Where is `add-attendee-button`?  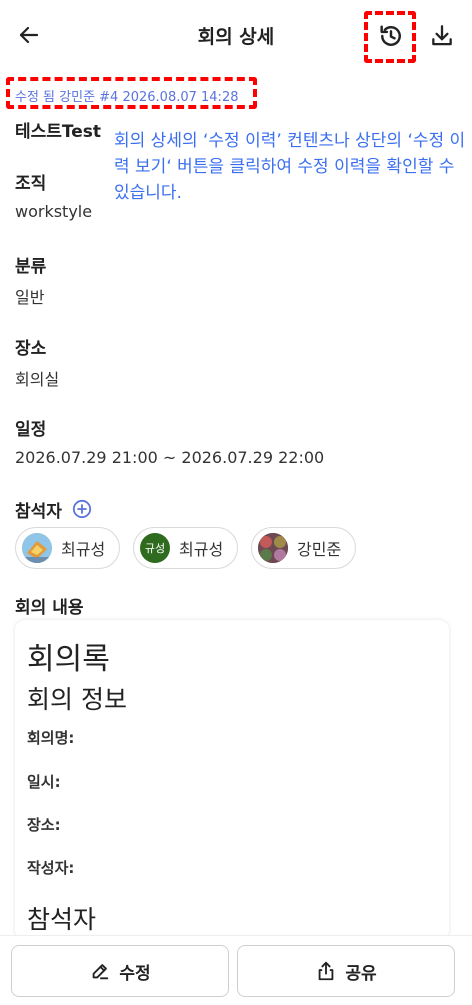 add-attendee-button is located at coordinates (82, 509).